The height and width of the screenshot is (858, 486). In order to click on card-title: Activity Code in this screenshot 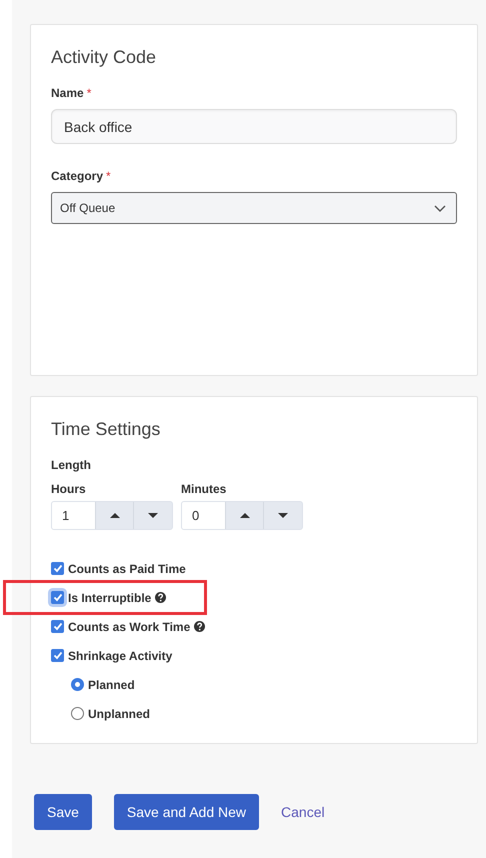, I will do `click(104, 57)`.